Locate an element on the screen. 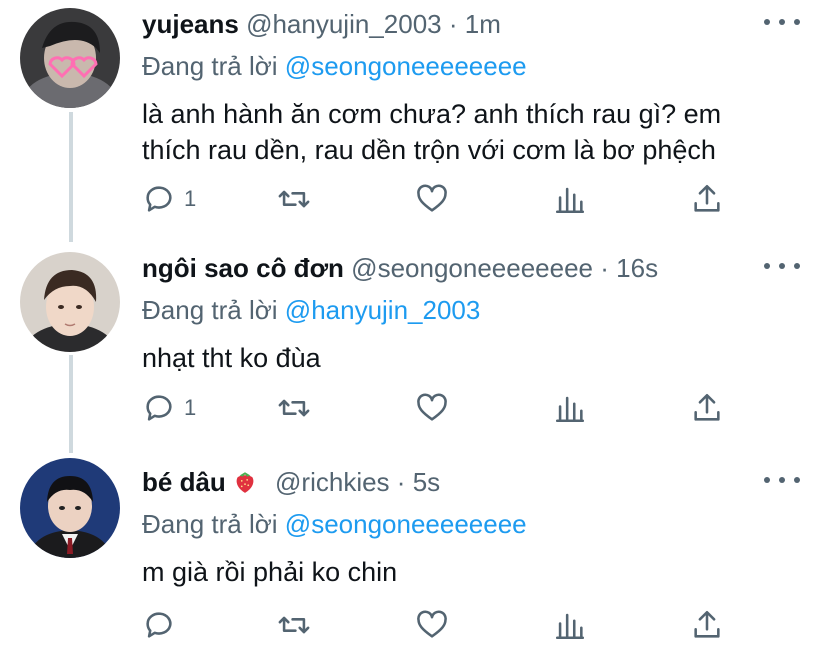 The height and width of the screenshot is (653, 828). tweet-text-line: nhạt tht ko đùa is located at coordinates (231, 358).